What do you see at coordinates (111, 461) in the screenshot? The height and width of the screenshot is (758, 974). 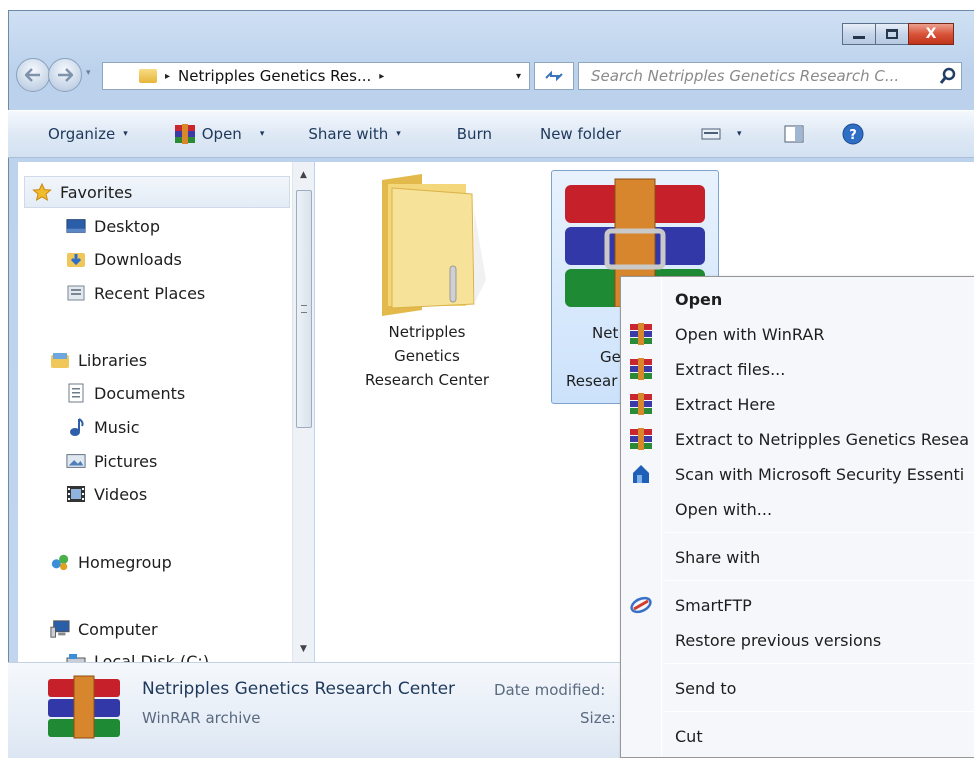 I see `nav-pictures: Pictures` at bounding box center [111, 461].